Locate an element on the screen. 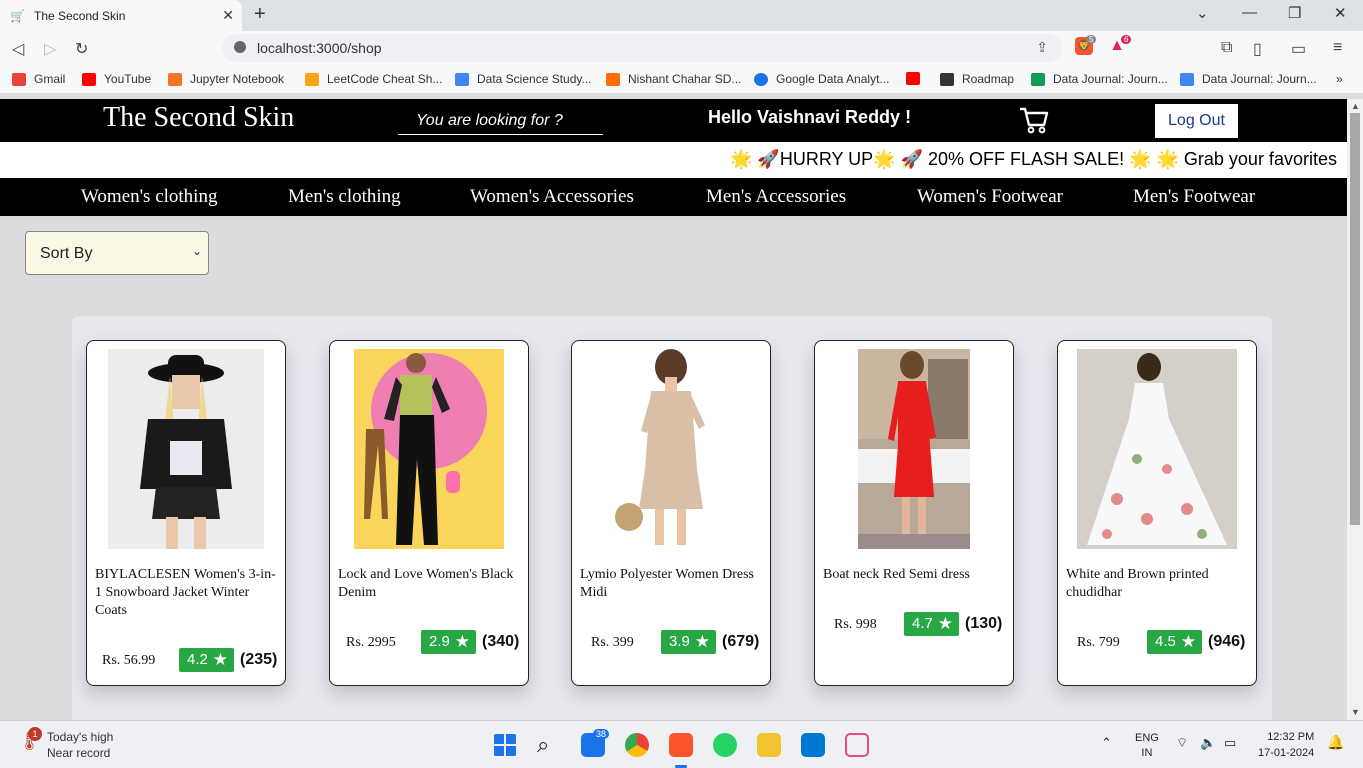 The image size is (1363, 768). clock: 12:32 PM 17-01-2024 is located at coordinates (1286, 745).